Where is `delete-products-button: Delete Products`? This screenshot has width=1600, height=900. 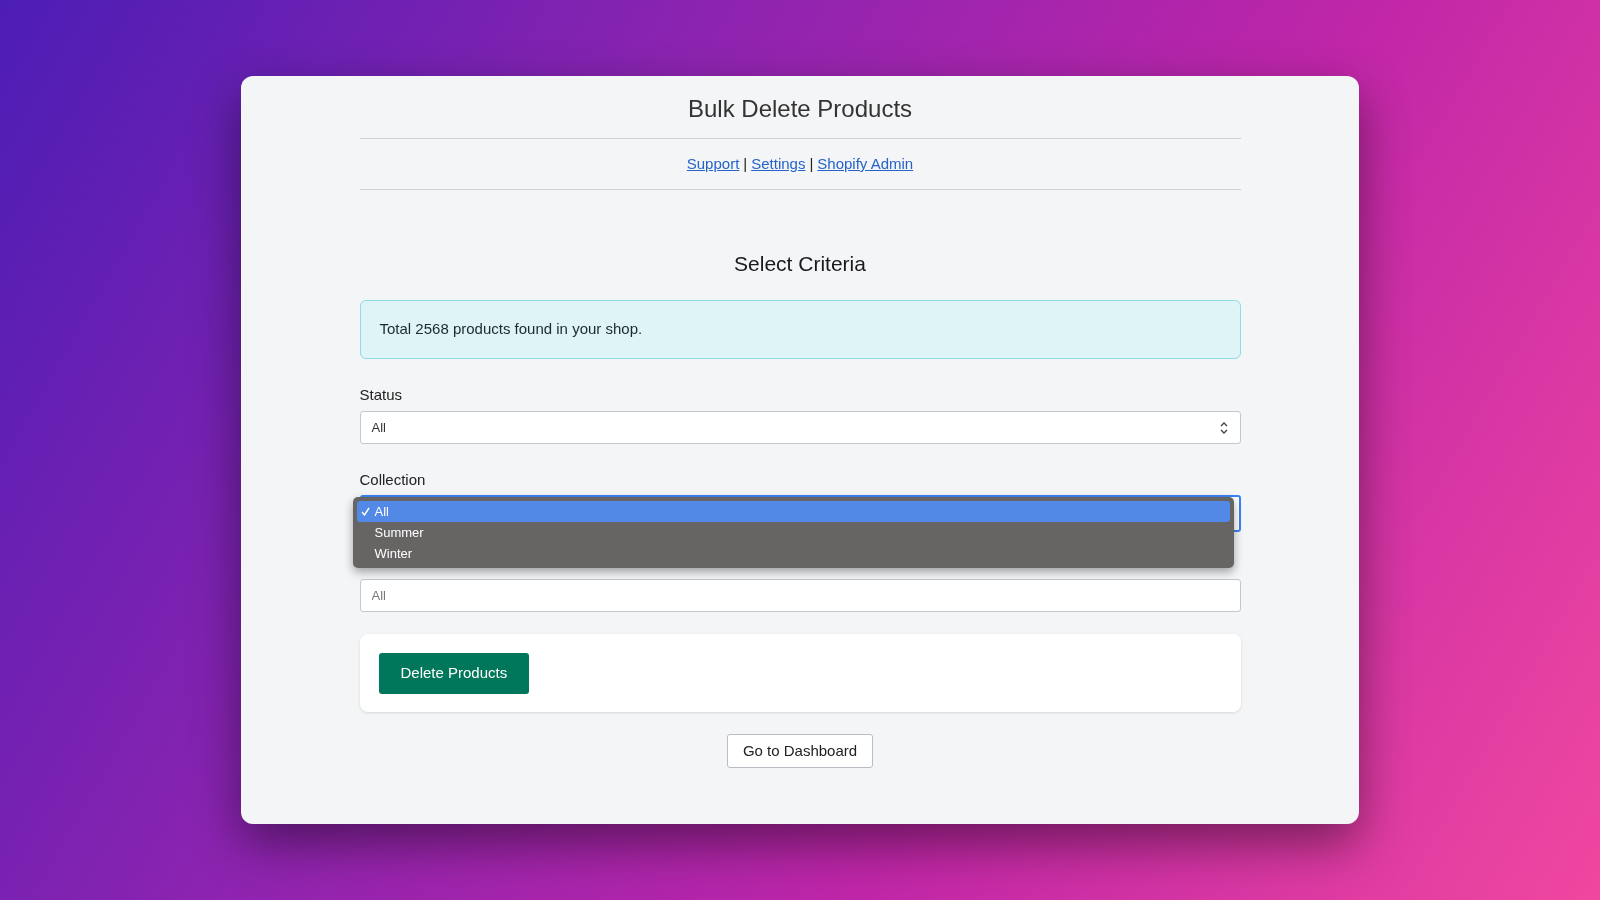
delete-products-button: Delete Products is located at coordinates (454, 673).